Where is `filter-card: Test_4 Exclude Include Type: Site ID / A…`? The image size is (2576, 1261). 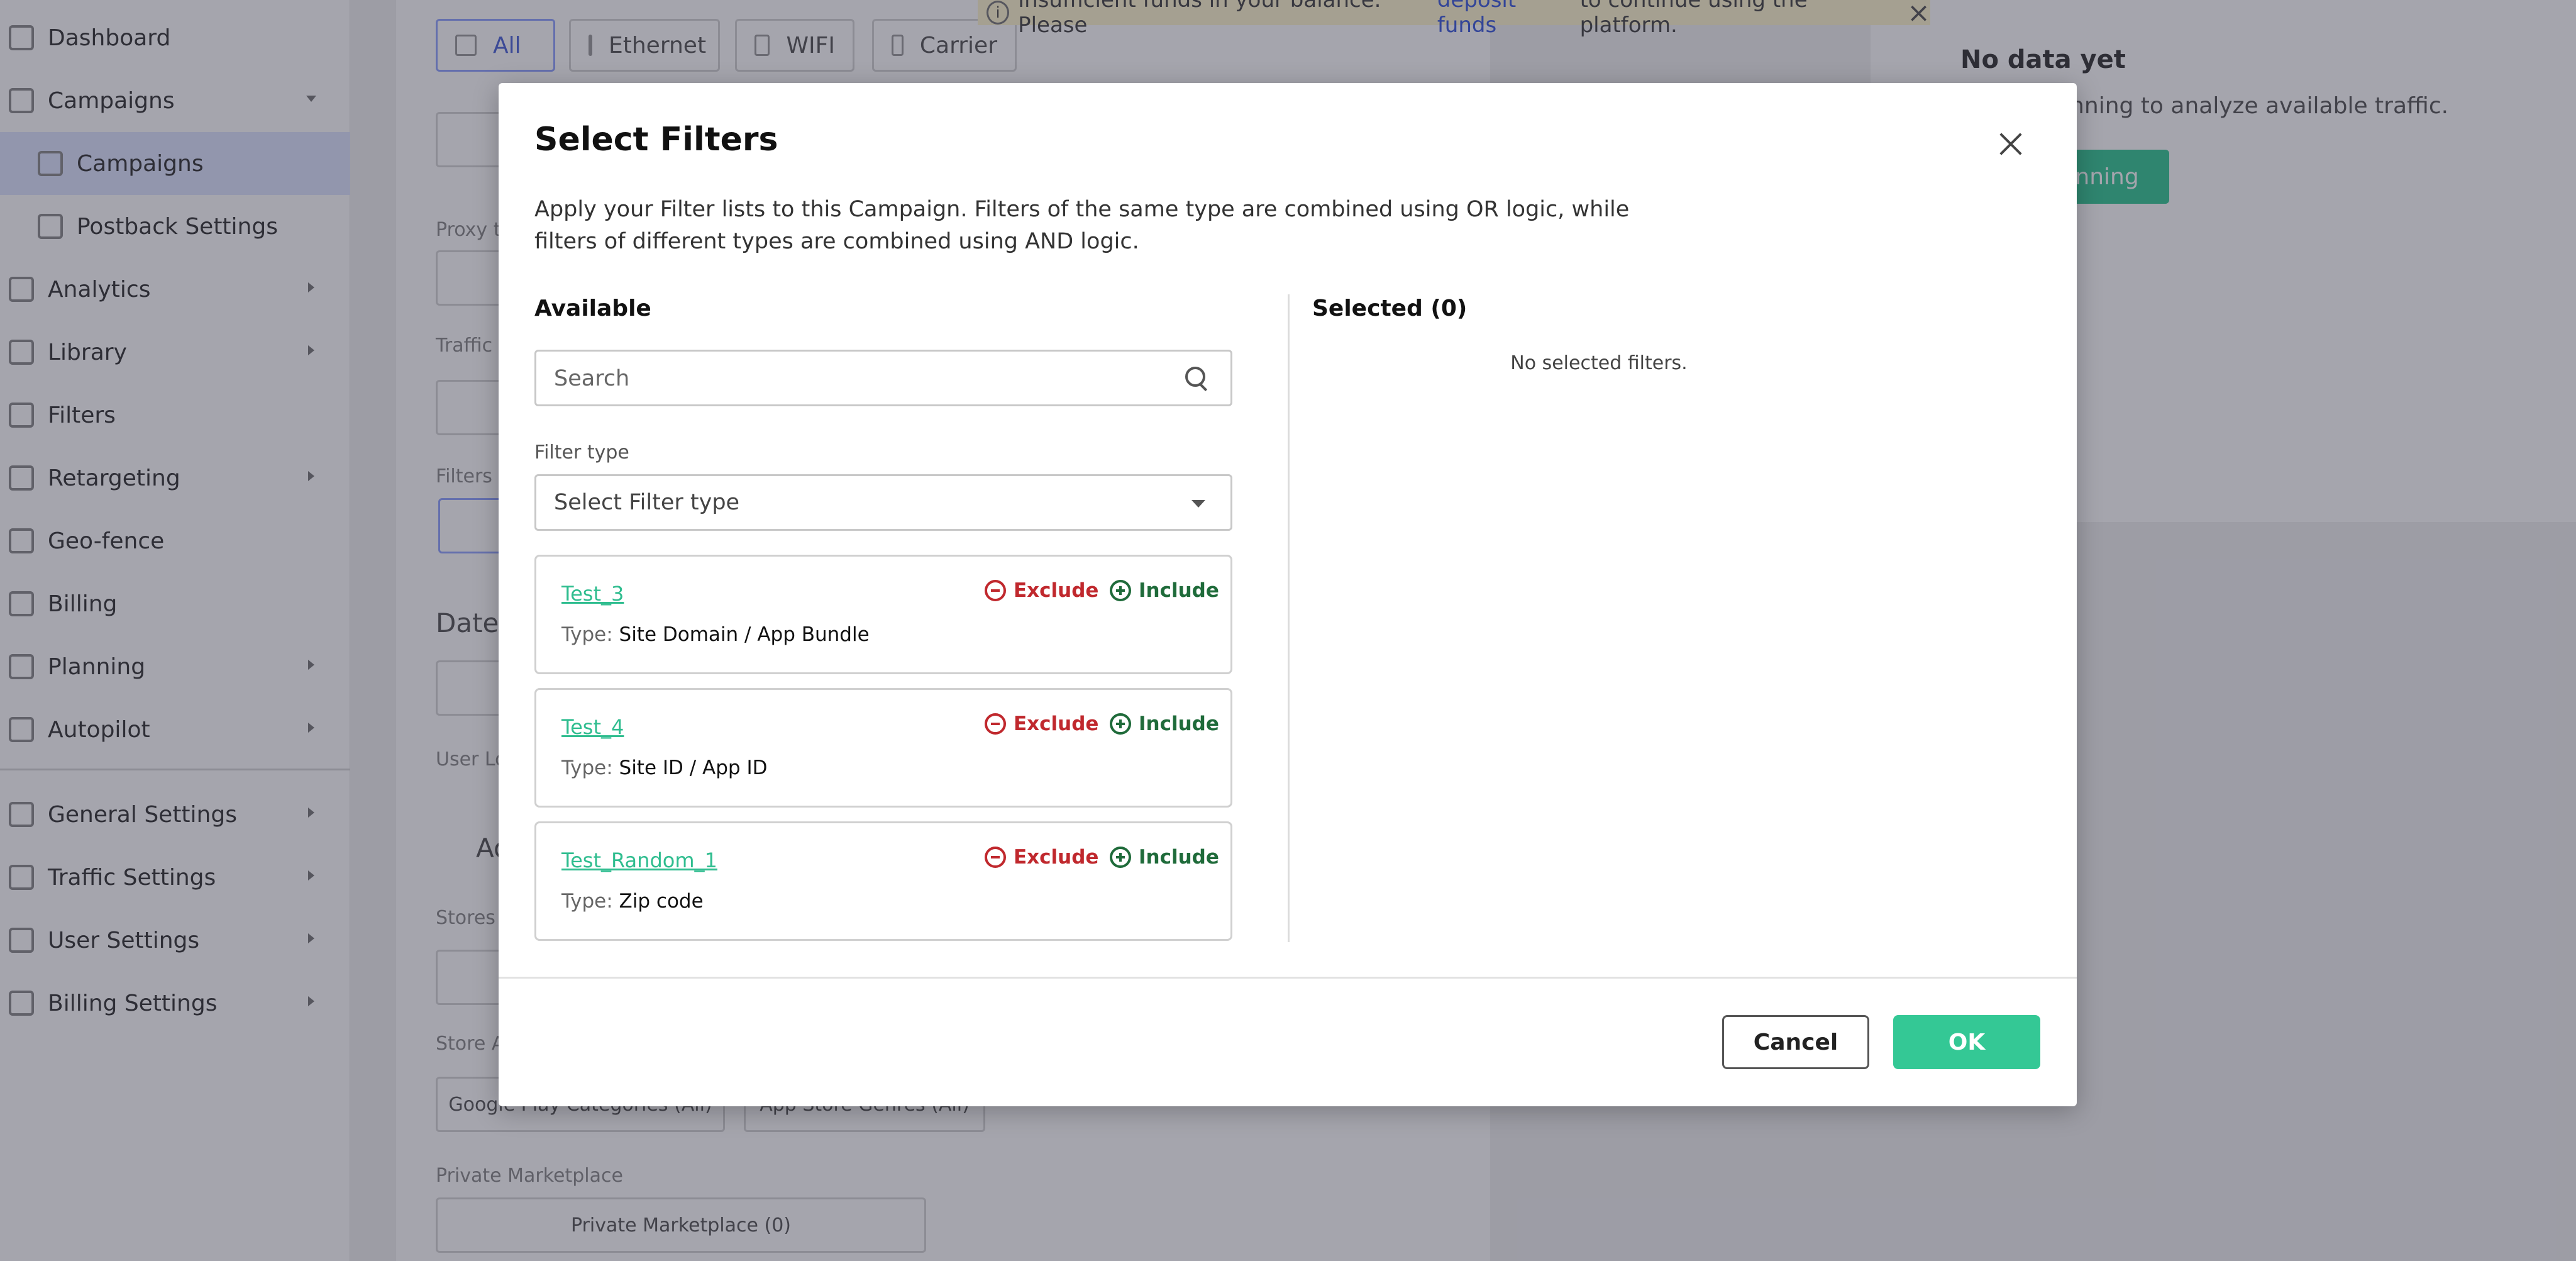 filter-card: Test_4 Exclude Include Type: Site ID / A… is located at coordinates (883, 748).